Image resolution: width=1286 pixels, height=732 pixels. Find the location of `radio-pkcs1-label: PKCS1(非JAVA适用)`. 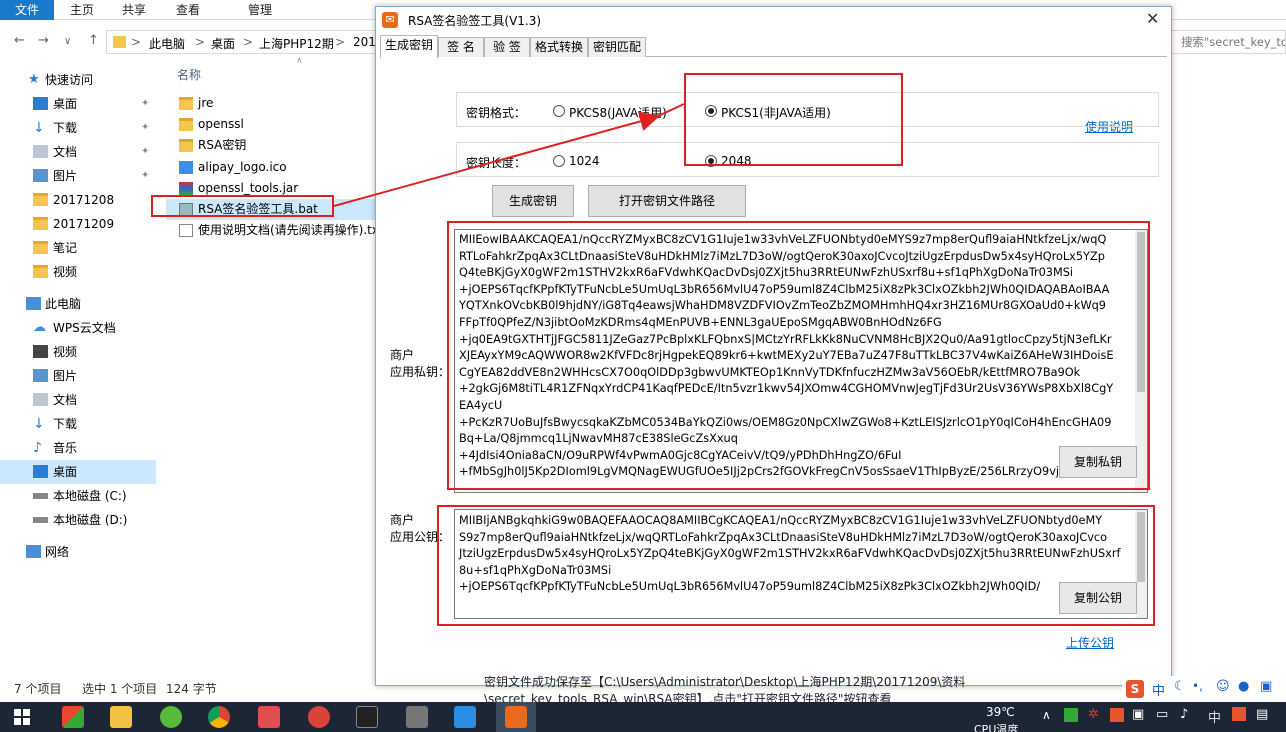

radio-pkcs1-label: PKCS1(非JAVA适用) is located at coordinates (776, 112).